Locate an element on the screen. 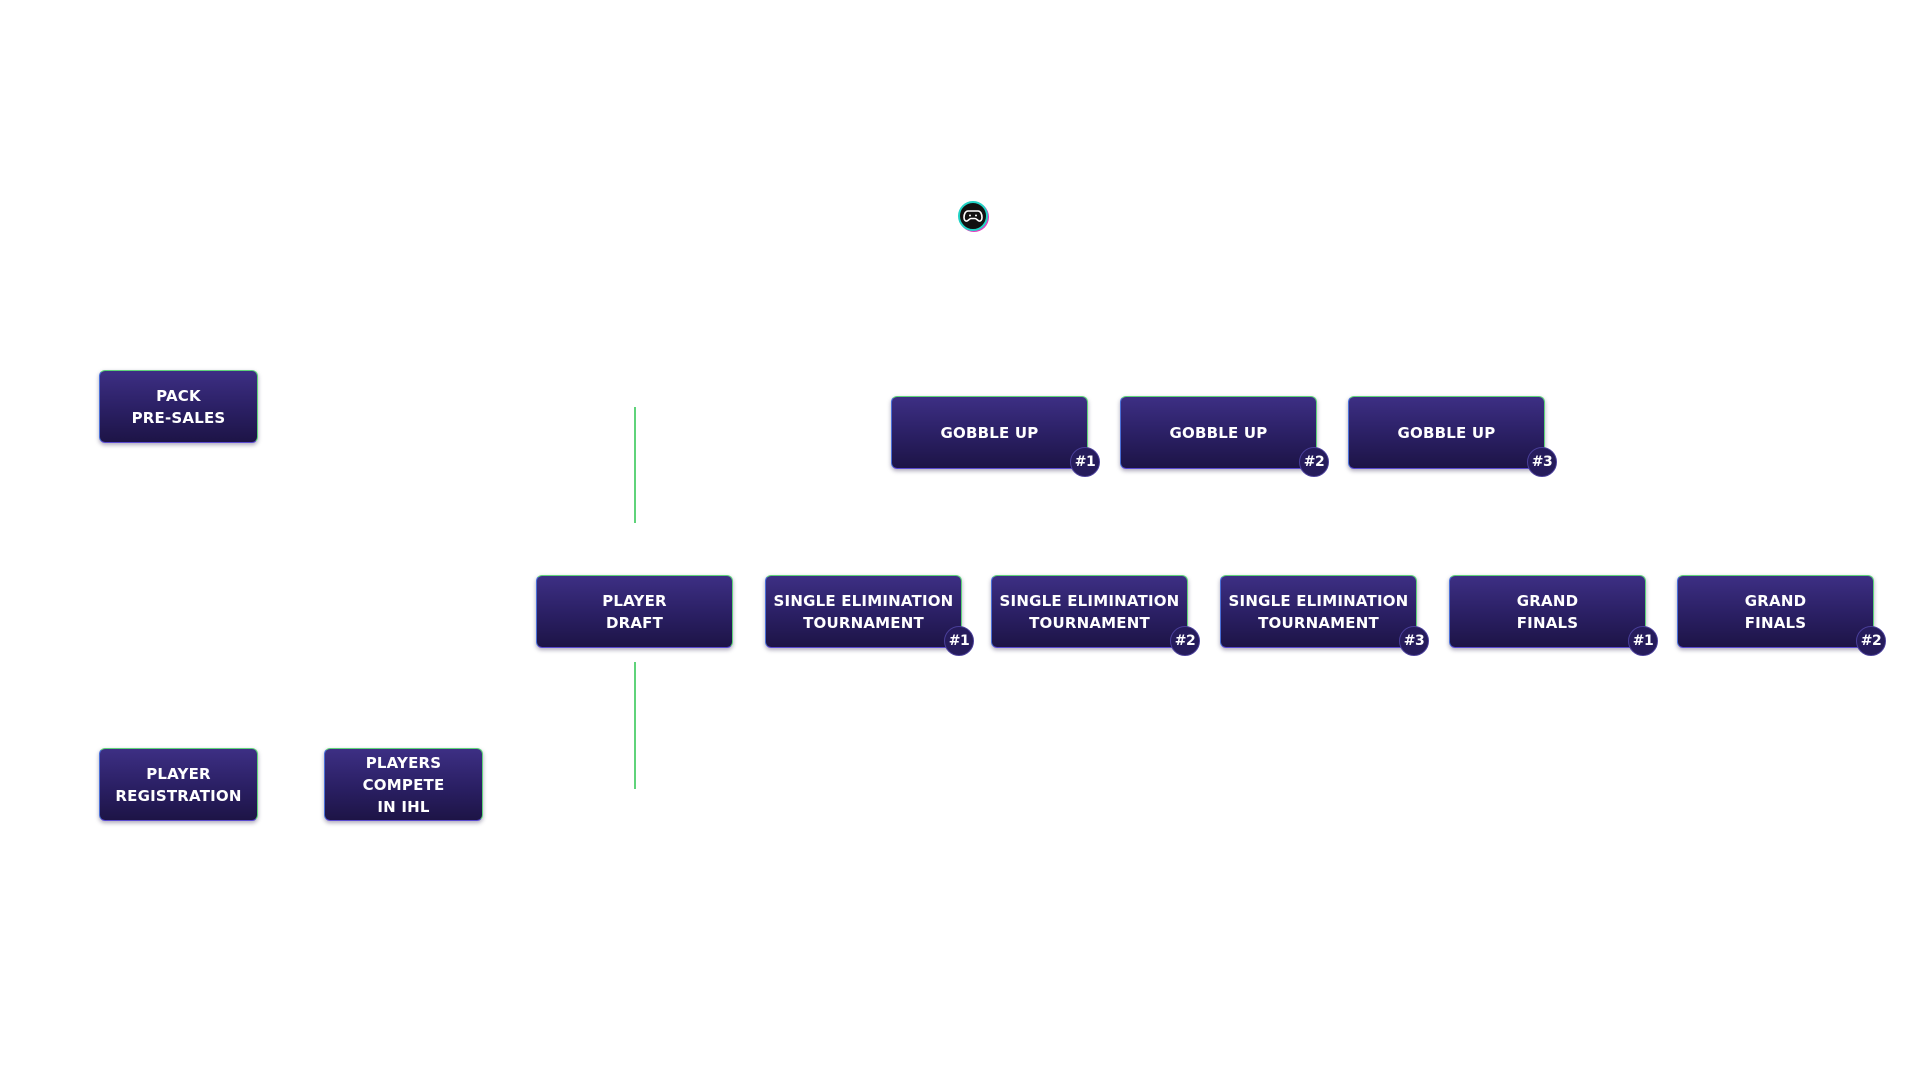 Image resolution: width=1920 pixels, height=1080 pixels. node-label: PLAYER REGISTRATION is located at coordinates (178, 784).